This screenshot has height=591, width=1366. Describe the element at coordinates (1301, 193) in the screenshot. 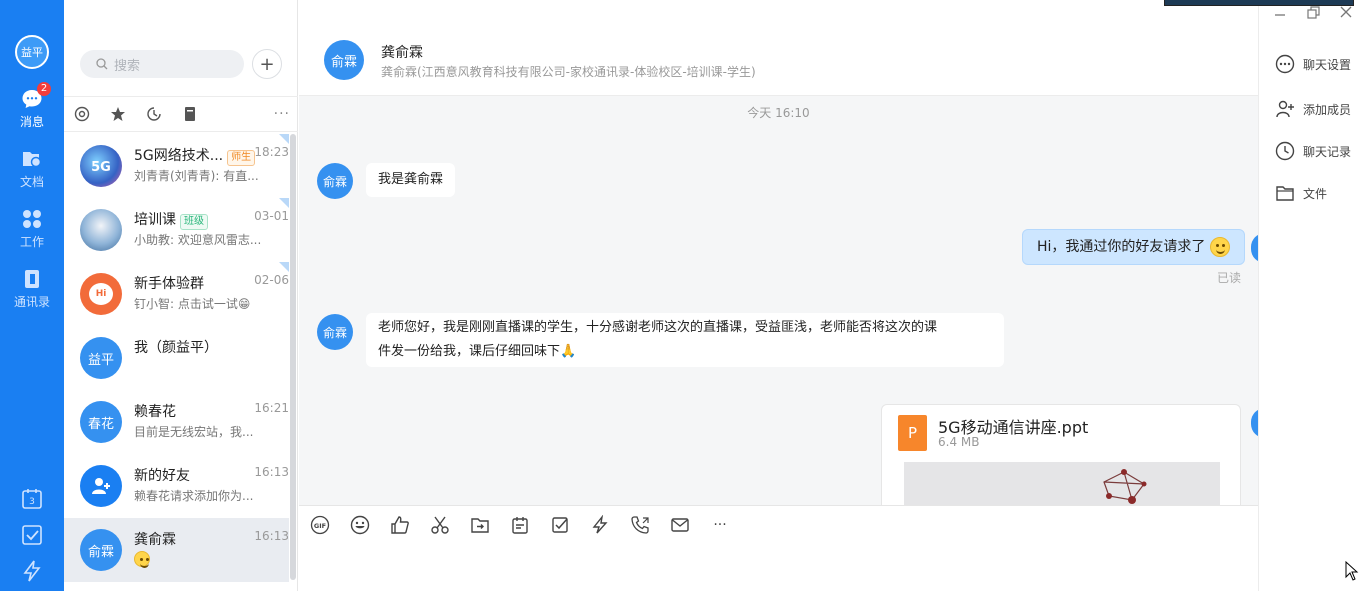

I see `files-button: 文件` at that location.